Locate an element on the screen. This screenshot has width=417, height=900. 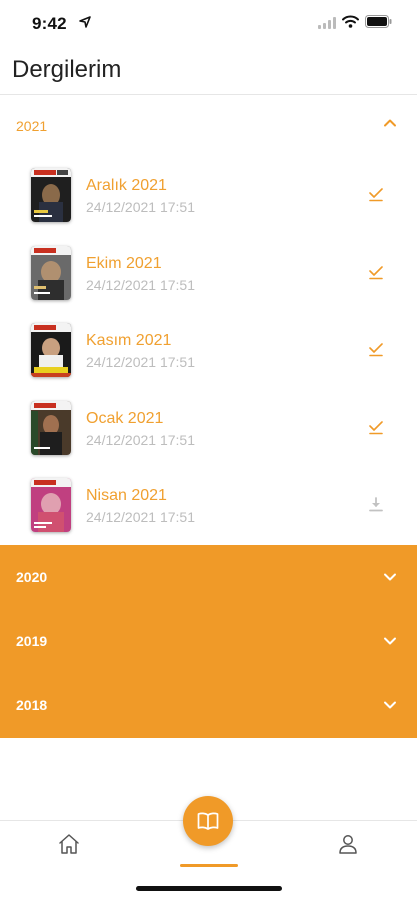
magazine-item: Nisan 2021 24/12/2021 17:51 is located at coordinates (208, 504).